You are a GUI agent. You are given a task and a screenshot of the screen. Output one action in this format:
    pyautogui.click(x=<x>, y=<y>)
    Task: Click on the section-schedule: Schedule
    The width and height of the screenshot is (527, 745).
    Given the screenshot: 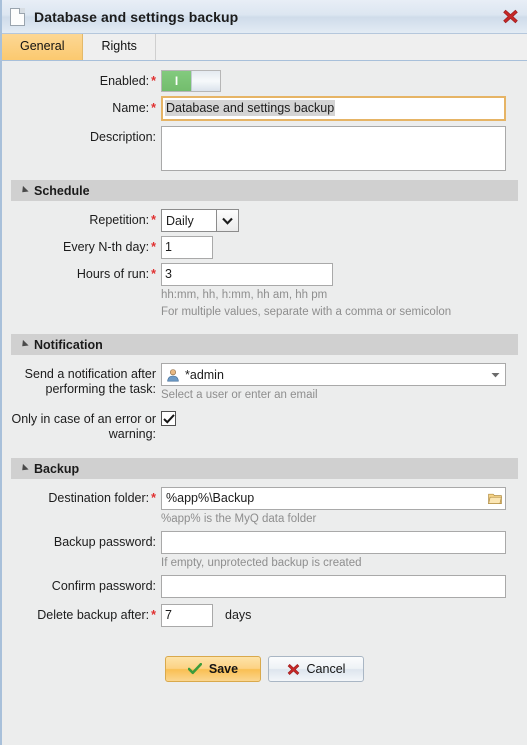 What is the action you would take?
    pyautogui.click(x=264, y=190)
    